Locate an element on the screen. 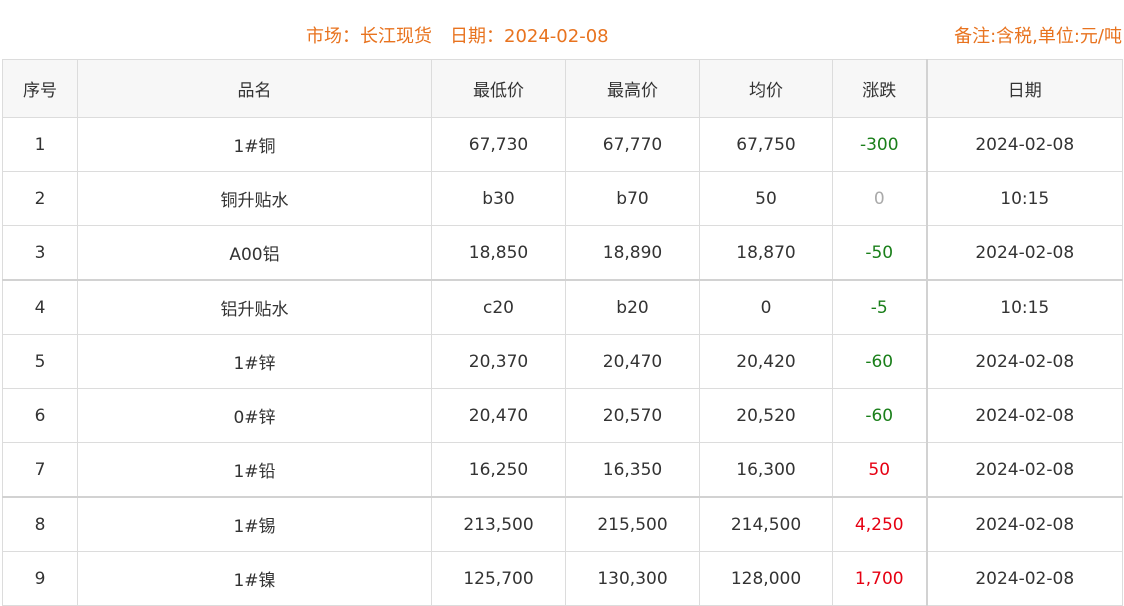 This screenshot has height=606, width=1124. cell-low-price: 67,730 is located at coordinates (498, 144).